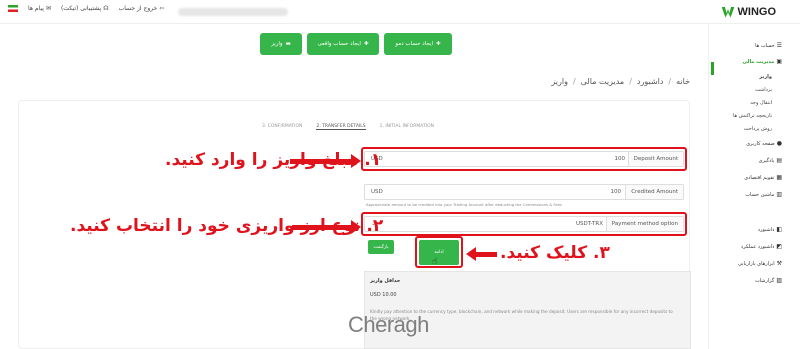 Image resolution: width=800 pixels, height=349 pixels. What do you see at coordinates (779, 61) in the screenshot?
I see `wallet-icon: ▣` at bounding box center [779, 61].